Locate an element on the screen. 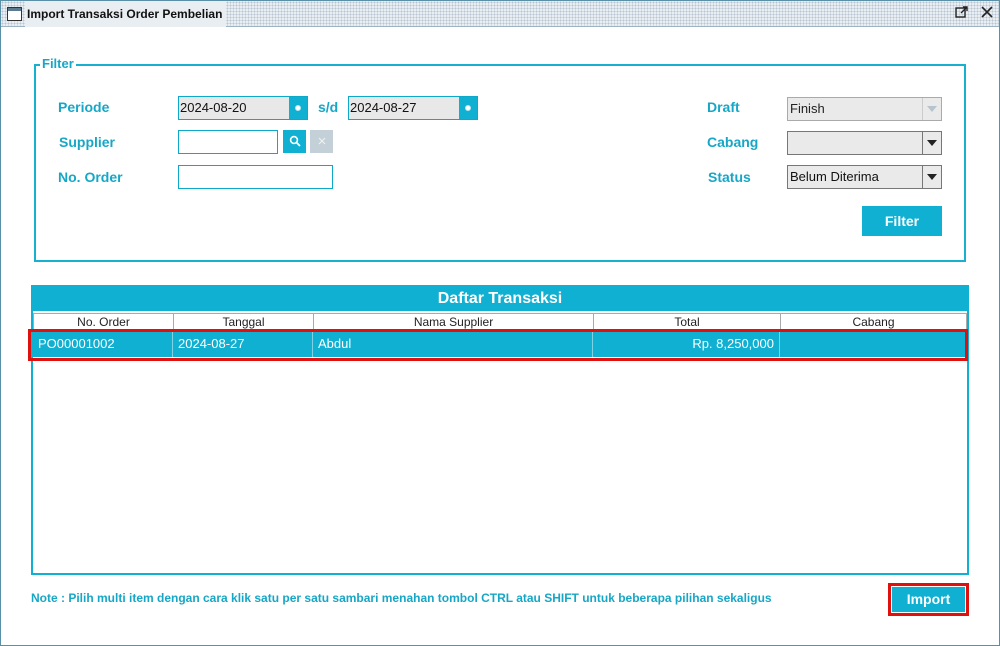 This screenshot has height=646, width=1000. selected-row-highlight is located at coordinates (498, 345).